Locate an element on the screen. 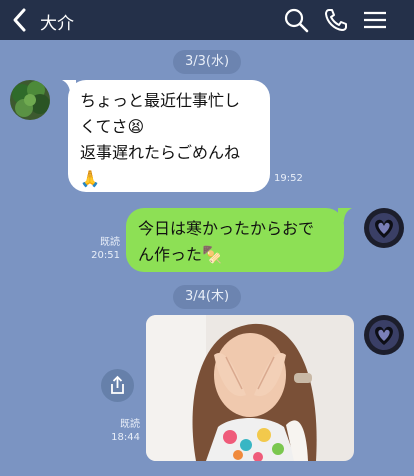 This screenshot has height=476, width=414. message-line: ん作った🍢 is located at coordinates (180, 254).